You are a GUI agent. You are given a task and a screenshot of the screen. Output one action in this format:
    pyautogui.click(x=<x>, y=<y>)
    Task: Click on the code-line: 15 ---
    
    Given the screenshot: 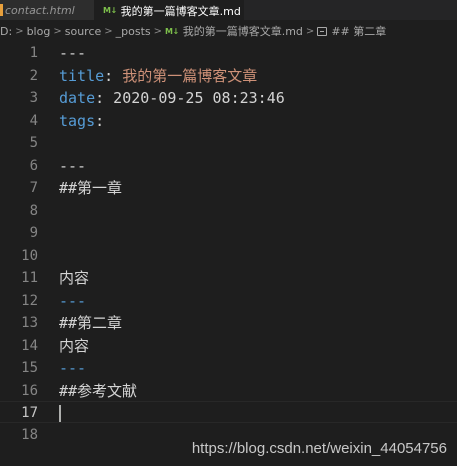 What is the action you would take?
    pyautogui.click(x=228, y=368)
    